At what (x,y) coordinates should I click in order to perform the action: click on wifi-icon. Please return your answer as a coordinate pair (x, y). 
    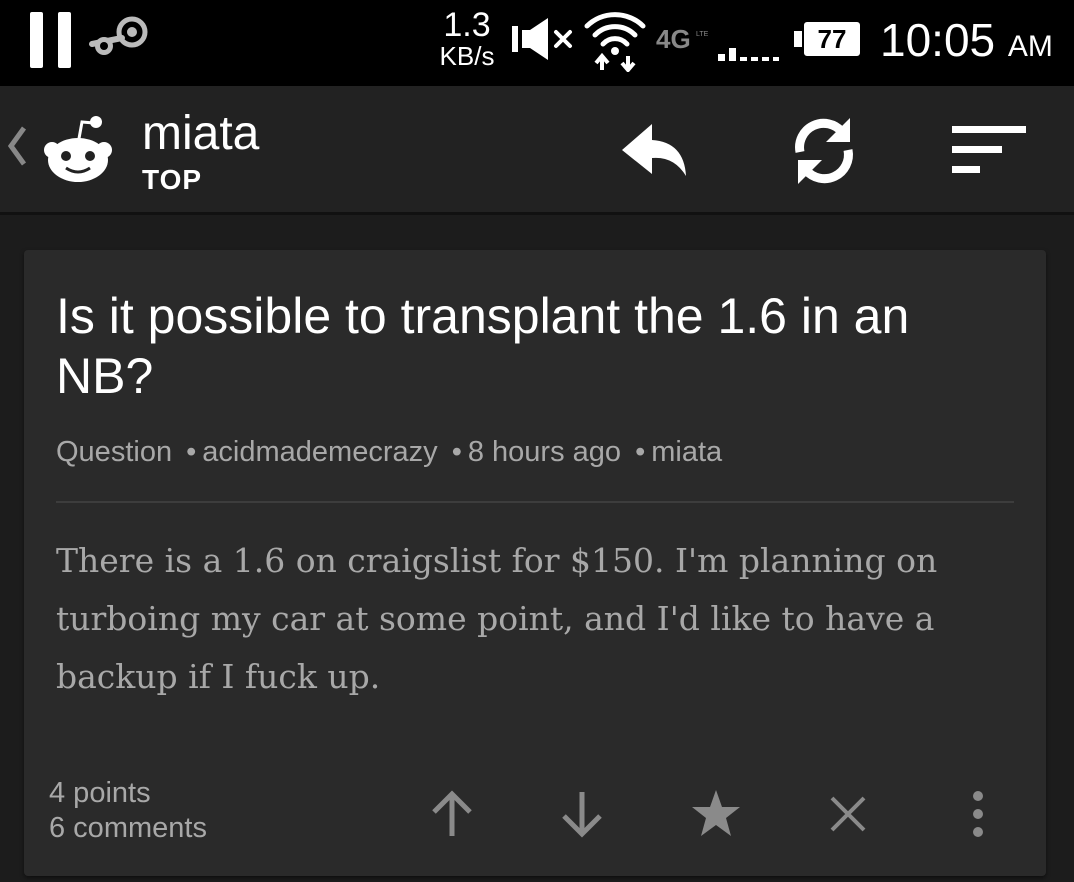
    Looking at the image, I should click on (615, 42).